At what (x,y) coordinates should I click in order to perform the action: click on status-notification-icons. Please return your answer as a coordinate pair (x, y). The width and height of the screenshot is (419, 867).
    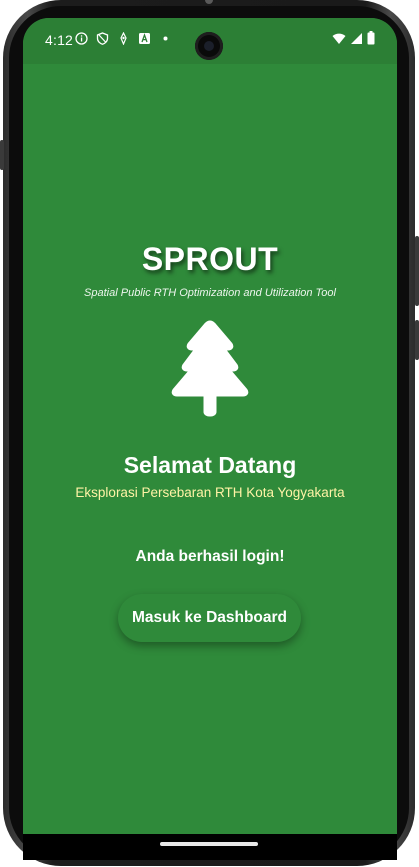
    Looking at the image, I should click on (123, 38).